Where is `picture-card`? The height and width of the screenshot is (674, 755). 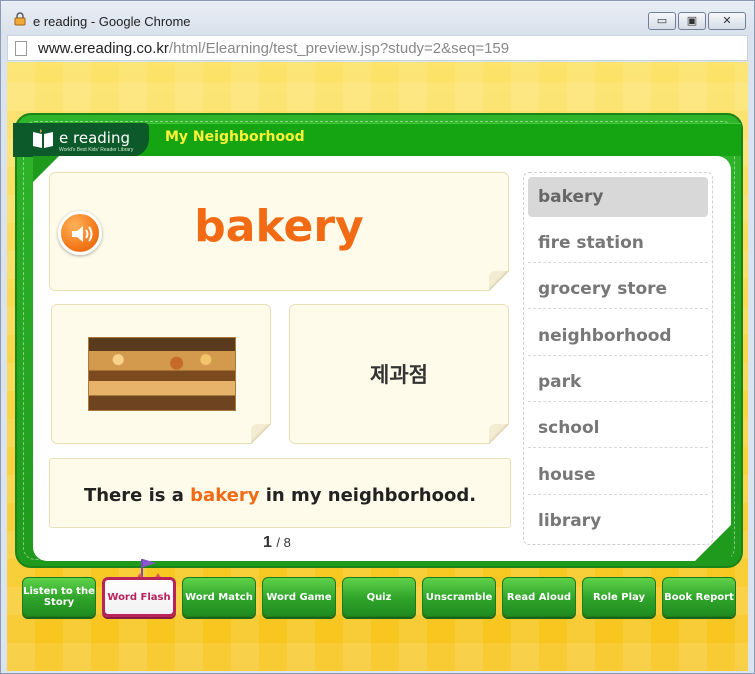
picture-card is located at coordinates (161, 374).